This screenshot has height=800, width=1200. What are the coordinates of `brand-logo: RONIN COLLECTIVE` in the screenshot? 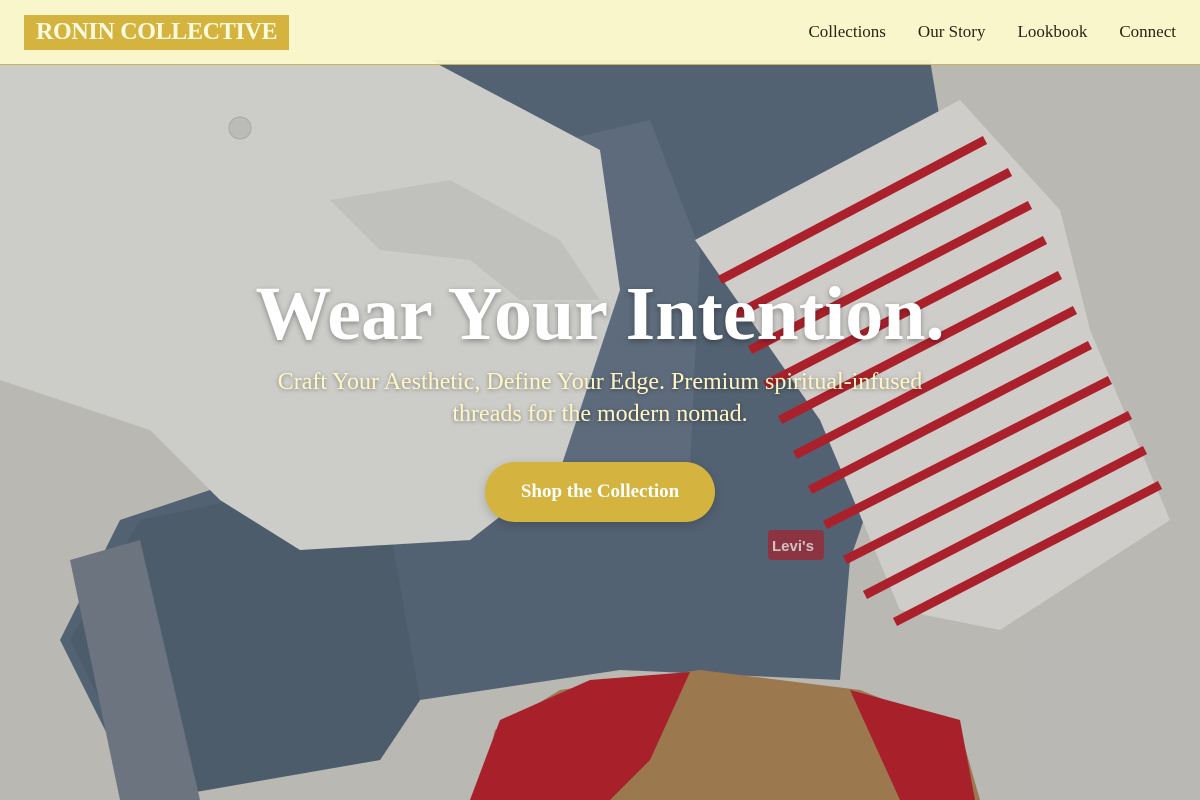 It's located at (157, 32).